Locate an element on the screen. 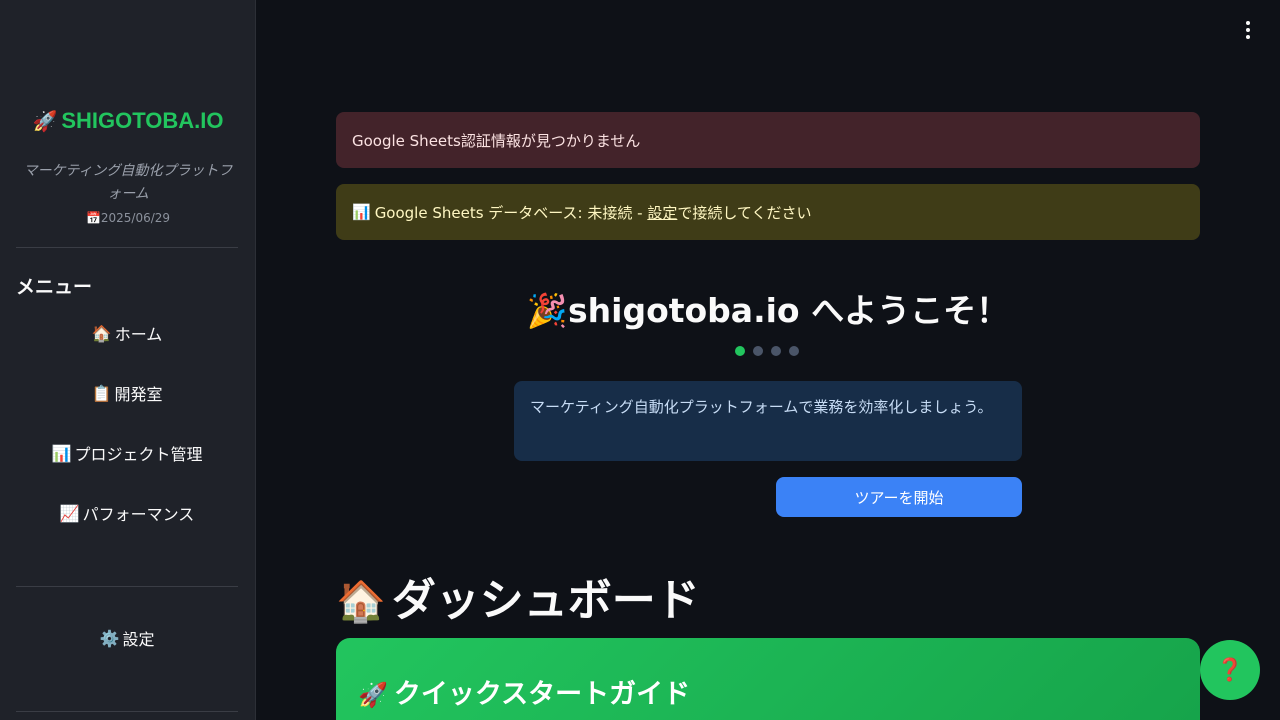  welcome-title: 🎉shigotoba.io へようこそ！ is located at coordinates (768, 308).